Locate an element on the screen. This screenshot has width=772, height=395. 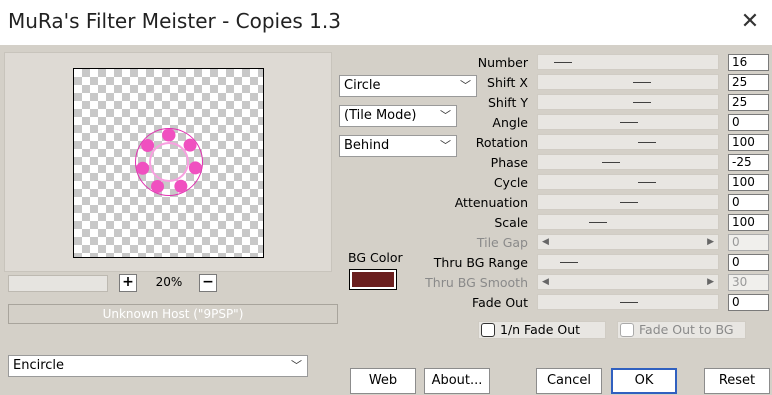
fade-to-bg-label: Fade Out to BG is located at coordinates (686, 329).